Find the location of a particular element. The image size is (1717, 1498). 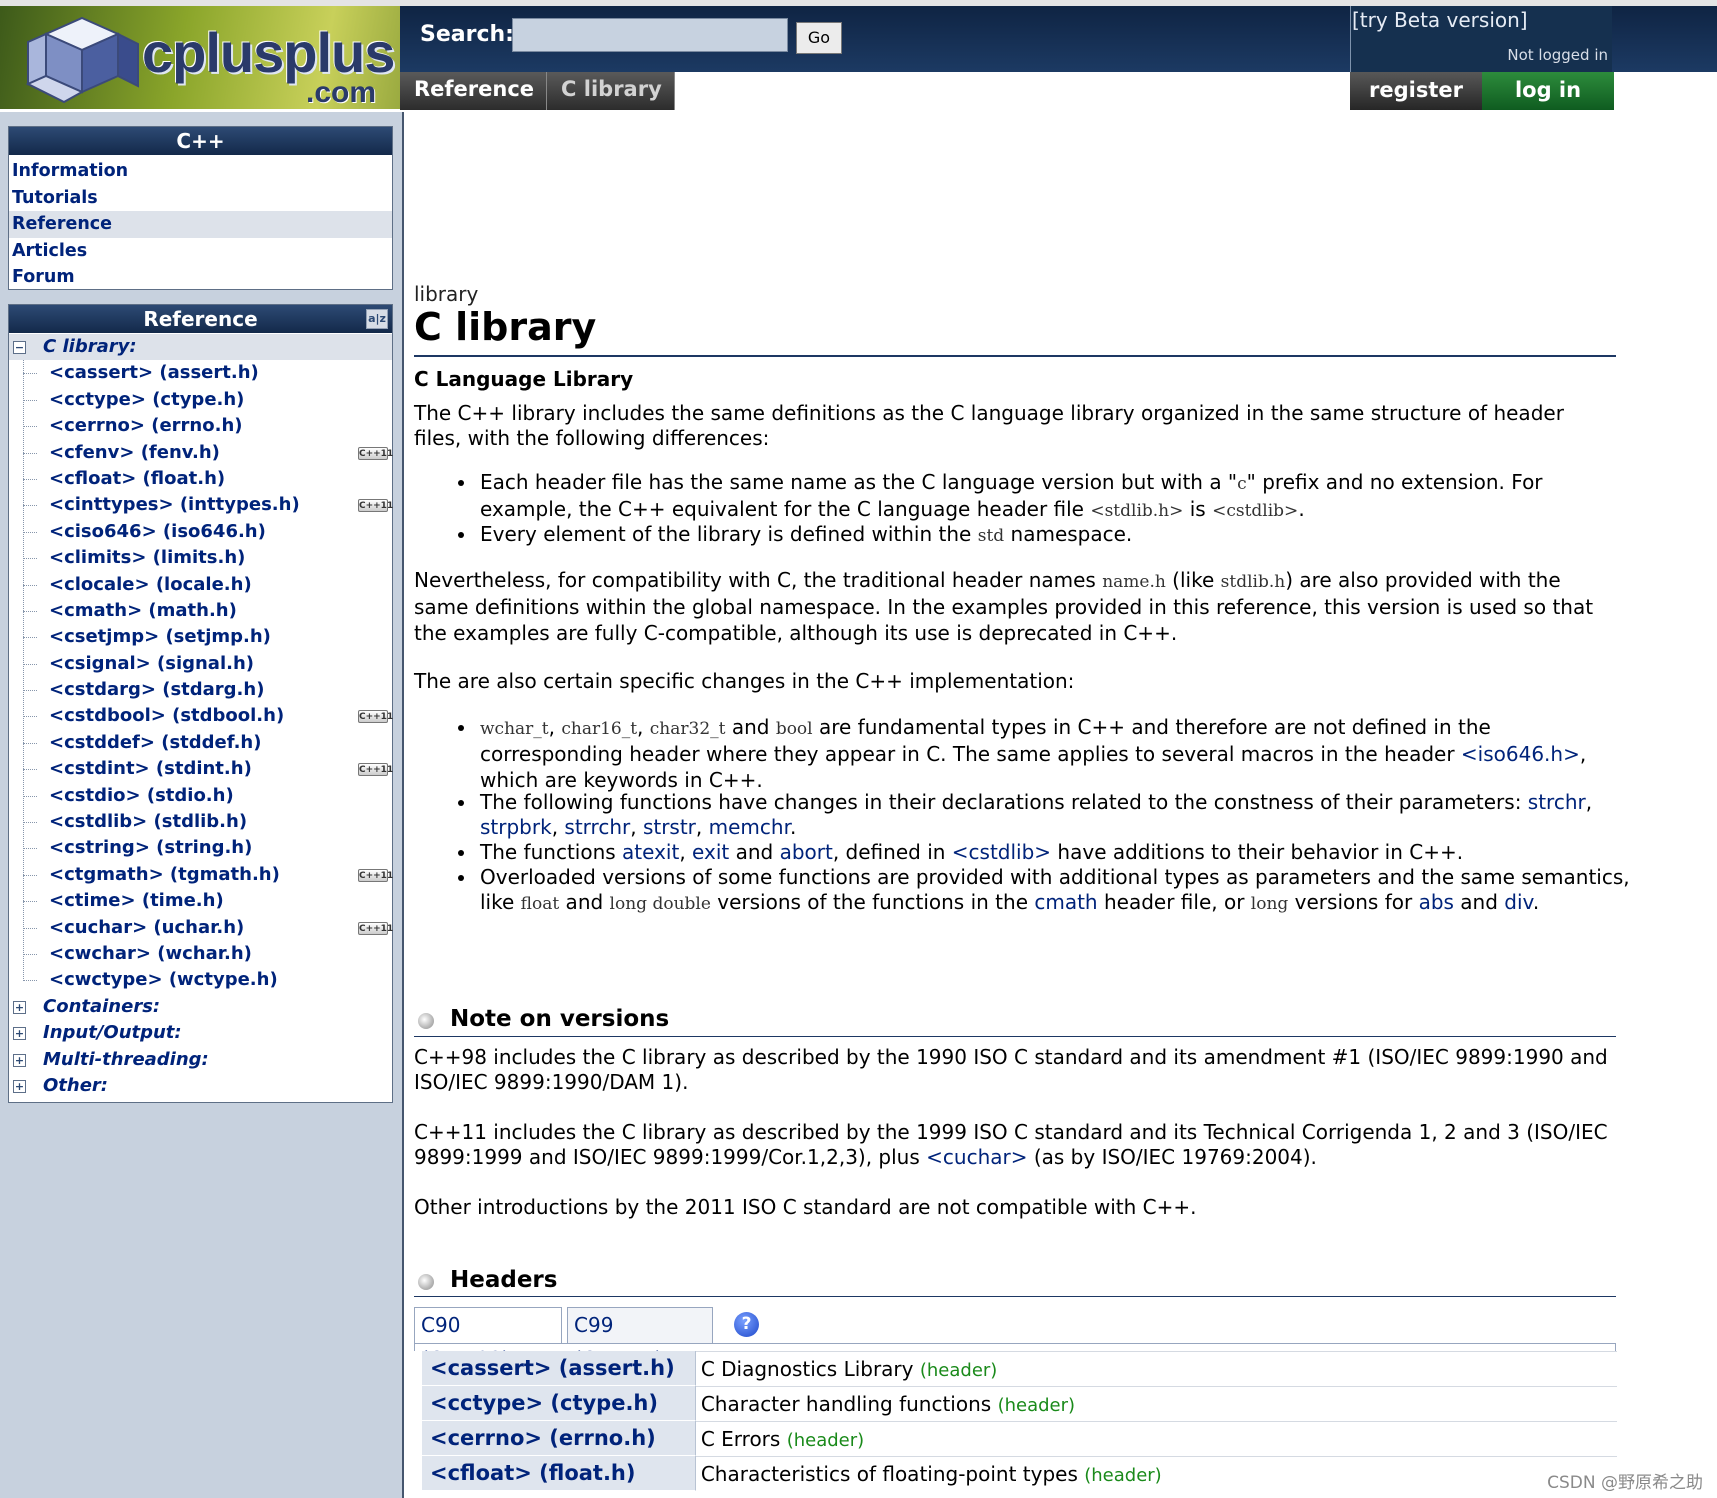

tree-item-label: <cfloat> (float.h) is located at coordinates (137, 478).